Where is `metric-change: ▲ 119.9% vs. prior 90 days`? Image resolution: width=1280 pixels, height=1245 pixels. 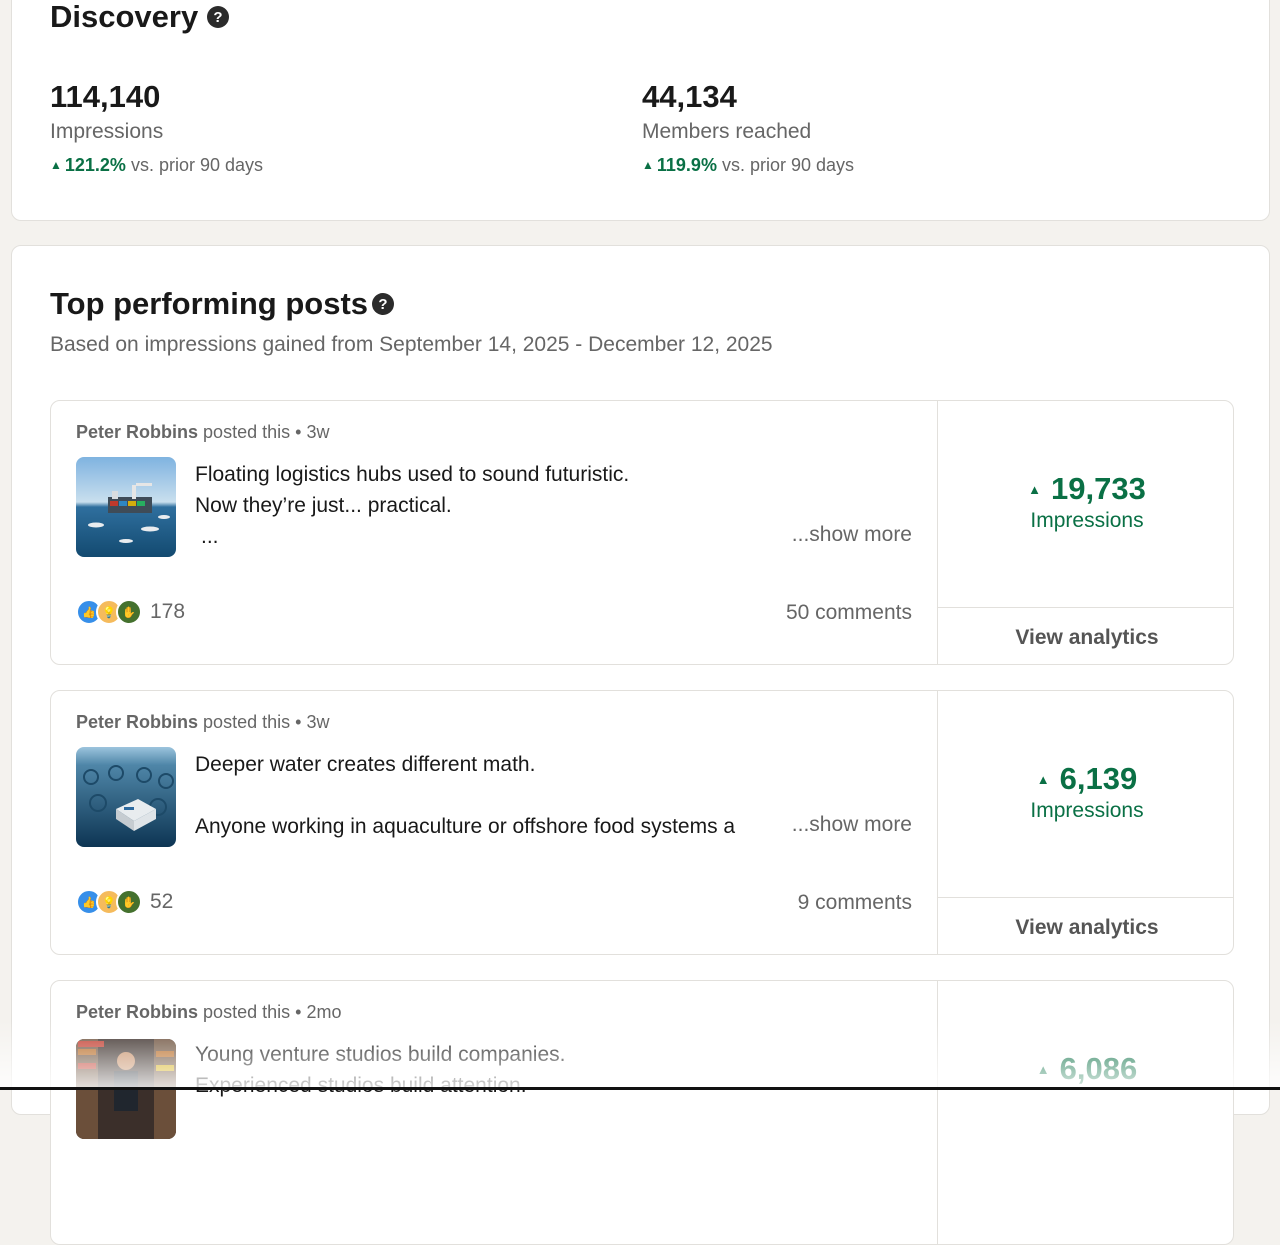 metric-change: ▲ 119.9% vs. prior 90 days is located at coordinates (748, 165).